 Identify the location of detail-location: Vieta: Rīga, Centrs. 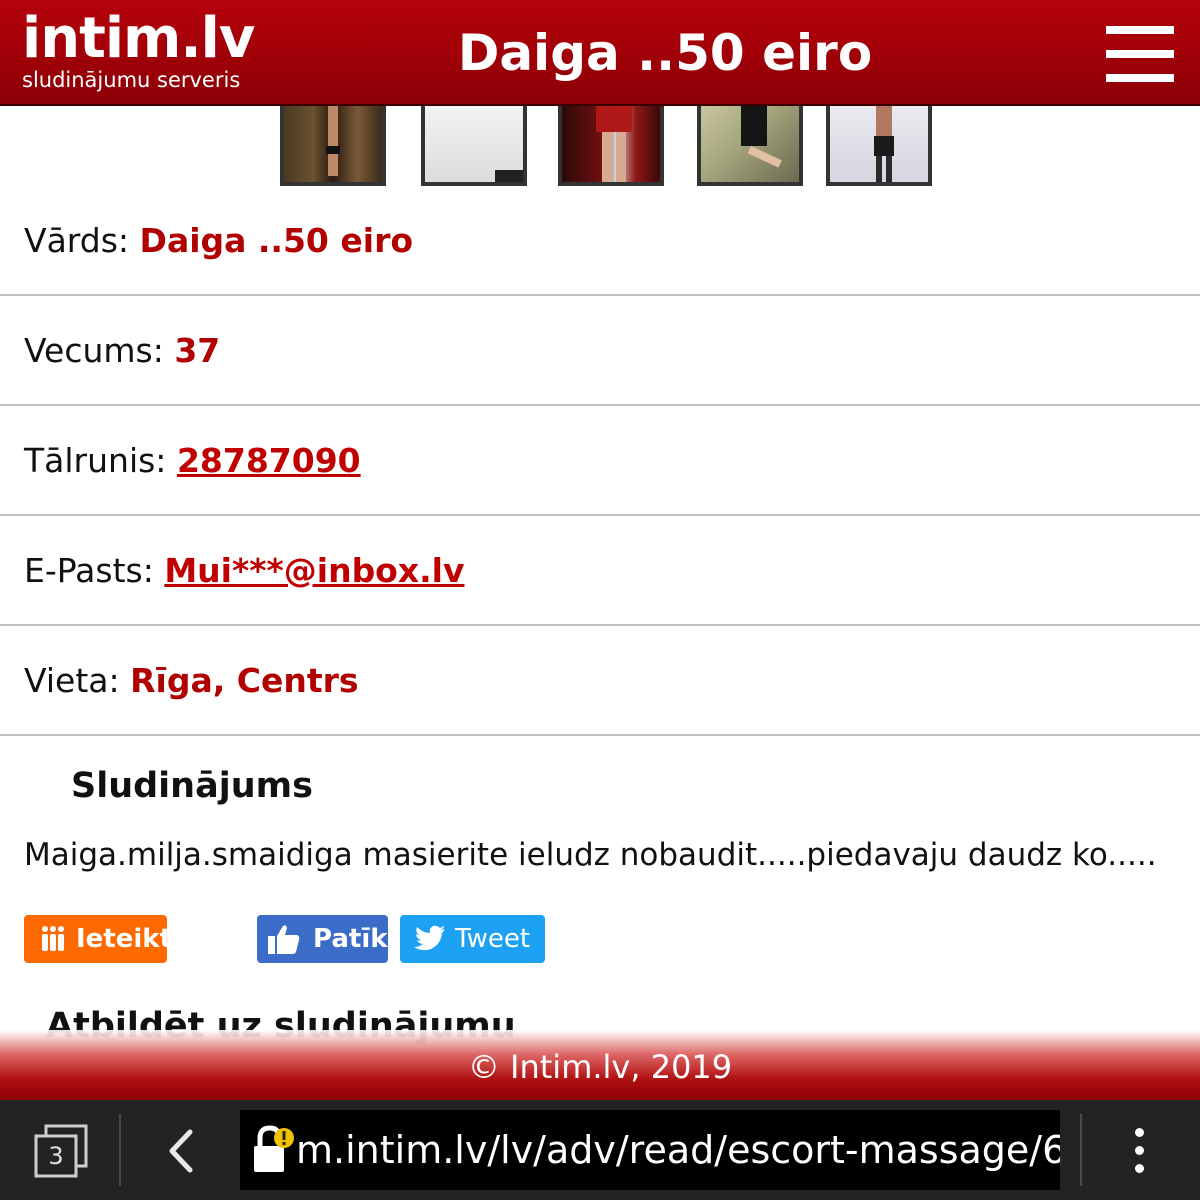
(600, 681).